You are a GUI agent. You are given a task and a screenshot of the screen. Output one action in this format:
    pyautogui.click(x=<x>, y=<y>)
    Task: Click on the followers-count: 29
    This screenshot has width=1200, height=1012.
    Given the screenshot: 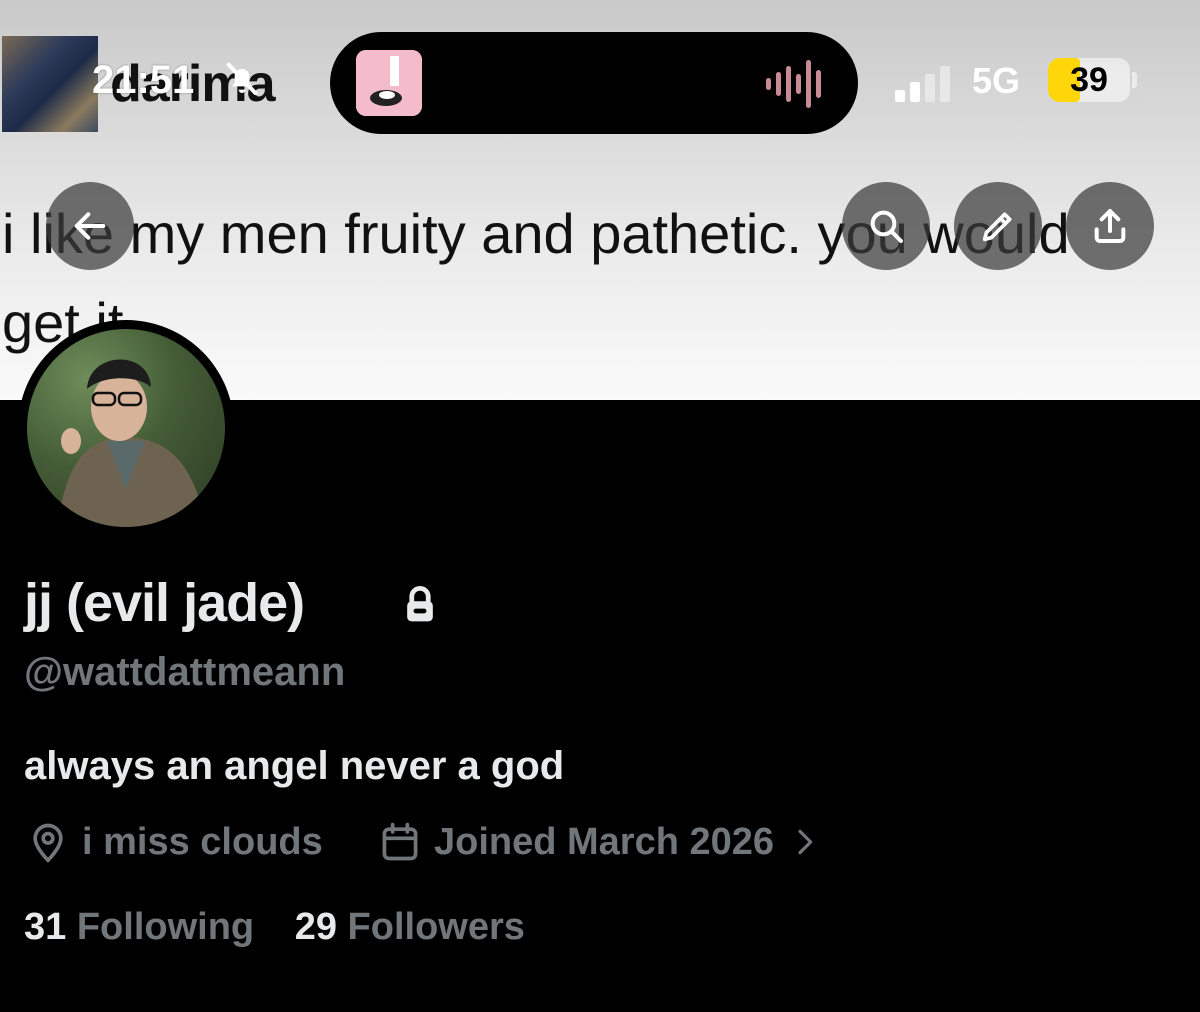 What is the action you would take?
    pyautogui.click(x=315, y=927)
    